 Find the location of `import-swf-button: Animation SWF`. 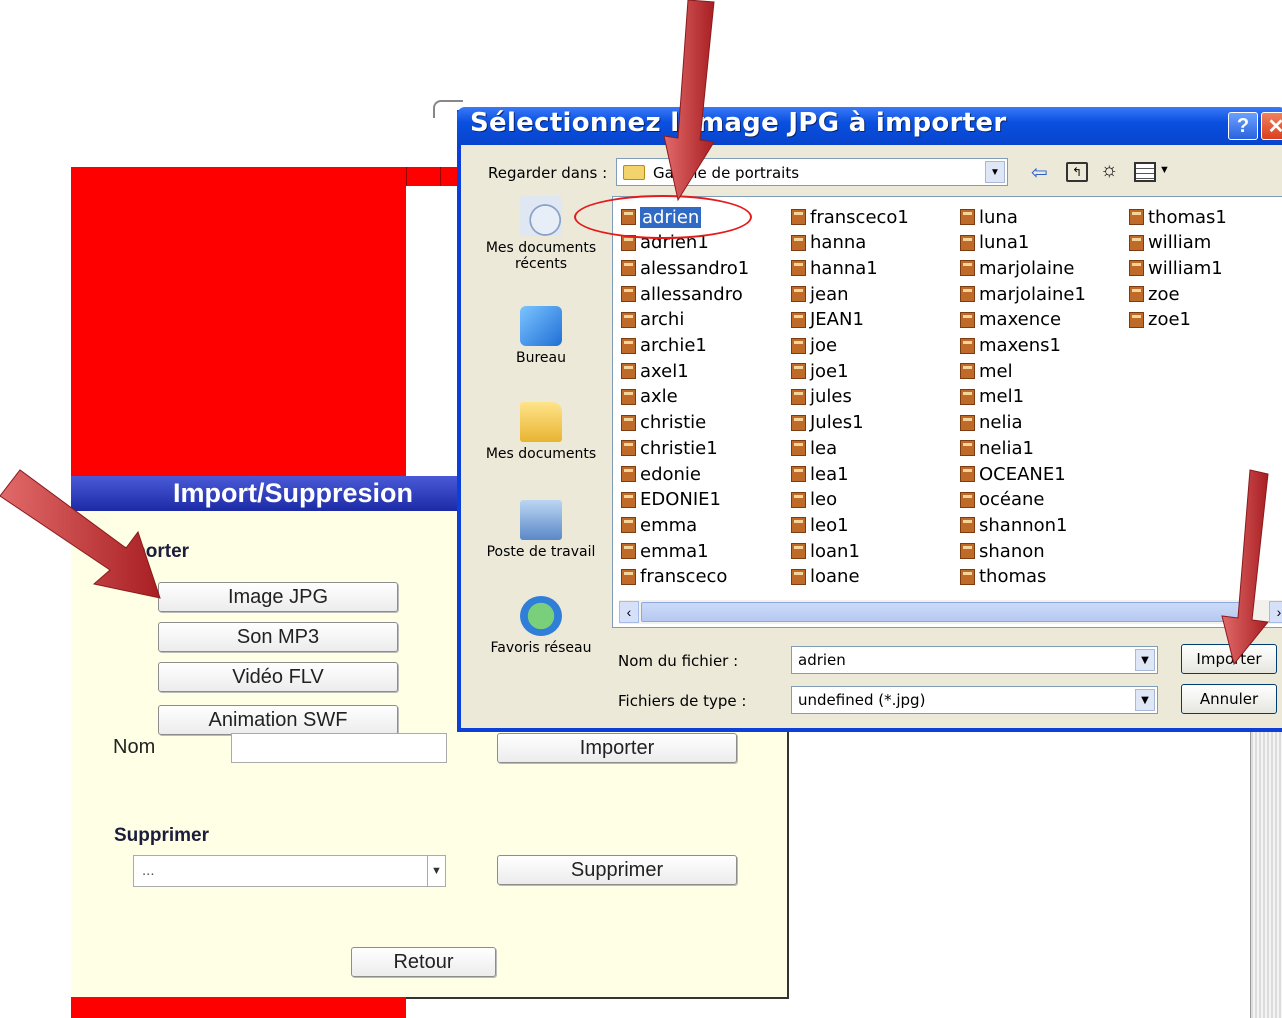

import-swf-button: Animation SWF is located at coordinates (278, 720).